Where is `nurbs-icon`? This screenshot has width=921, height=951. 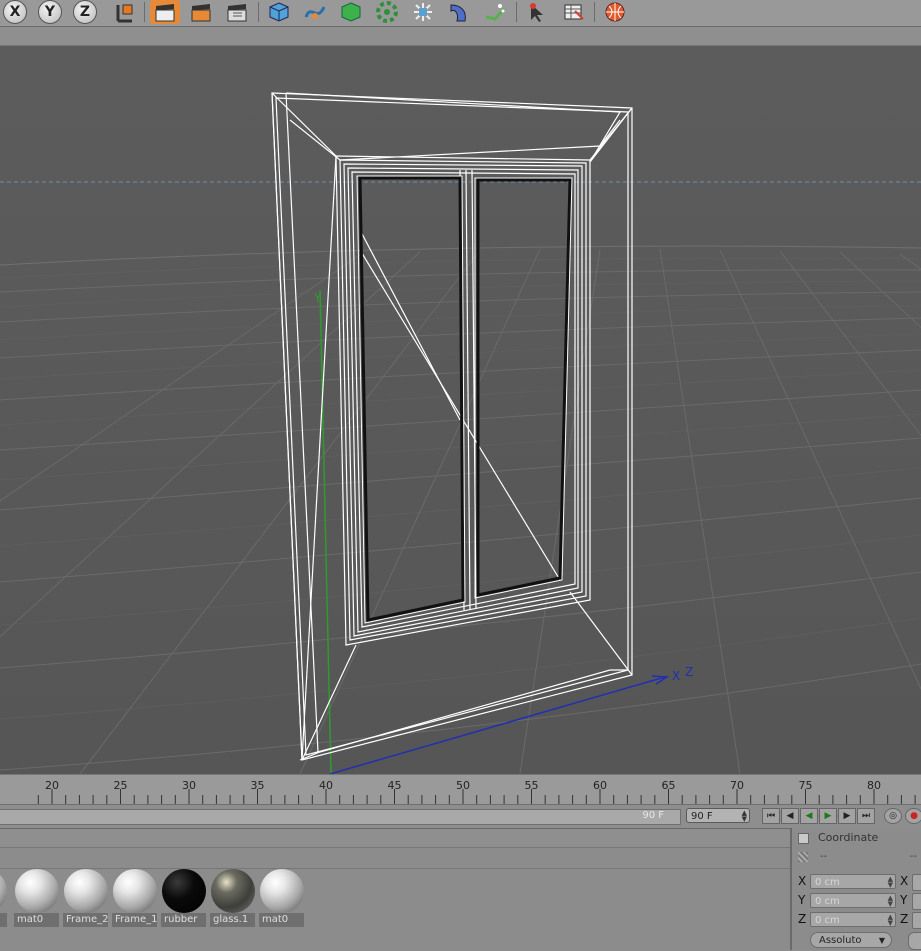 nurbs-icon is located at coordinates (351, 12).